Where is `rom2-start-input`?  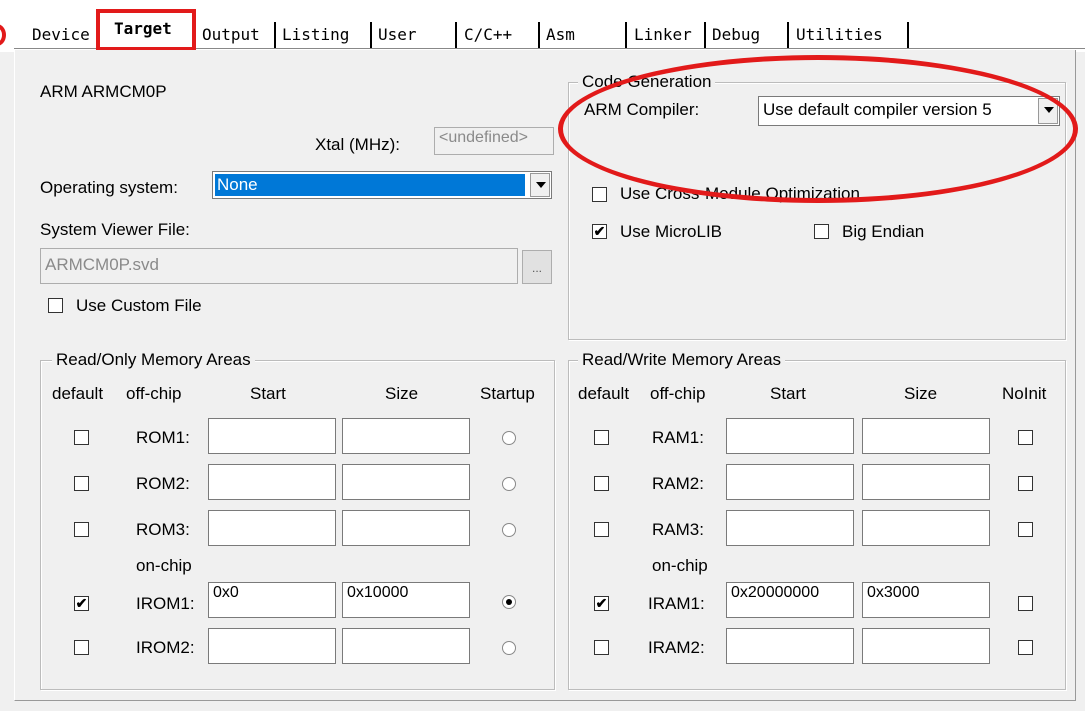
rom2-start-input is located at coordinates (272, 482).